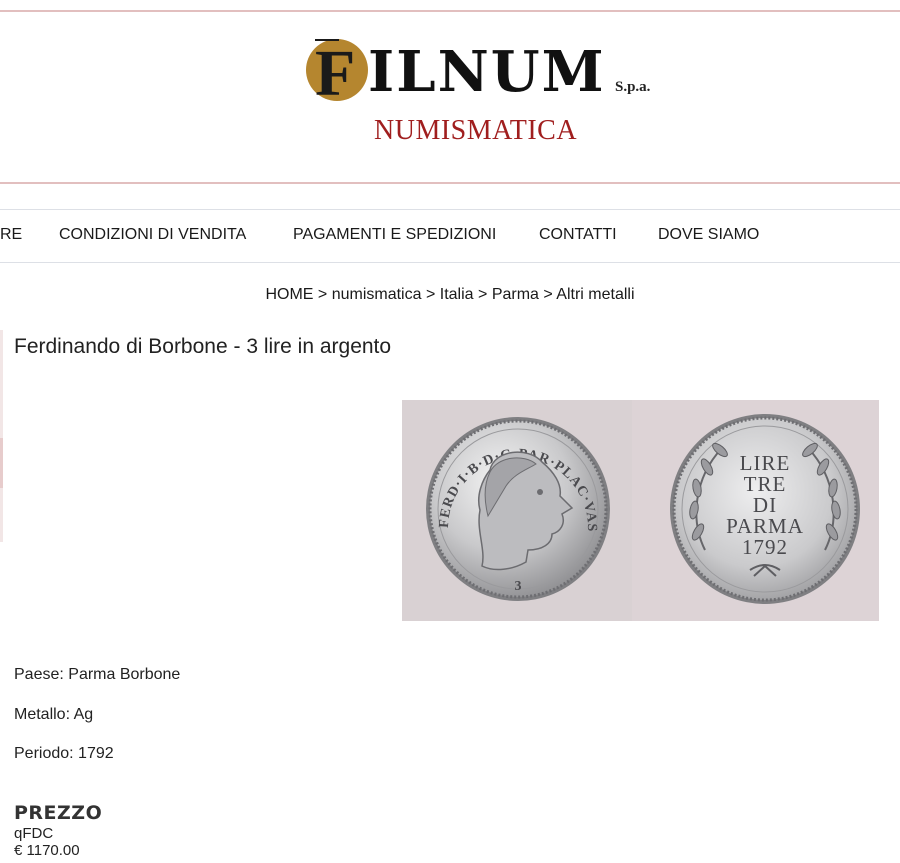 The width and height of the screenshot is (900, 863). What do you see at coordinates (765, 547) in the screenshot?
I see `coin-reverse-line-5: 1792` at bounding box center [765, 547].